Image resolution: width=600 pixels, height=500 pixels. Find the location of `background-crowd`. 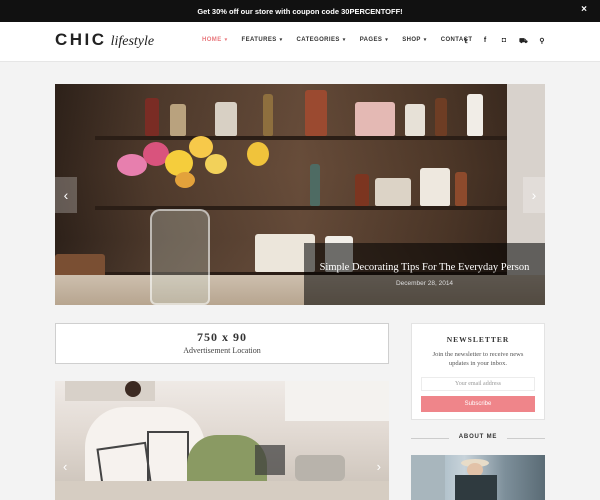

background-crowd is located at coordinates (428, 477).